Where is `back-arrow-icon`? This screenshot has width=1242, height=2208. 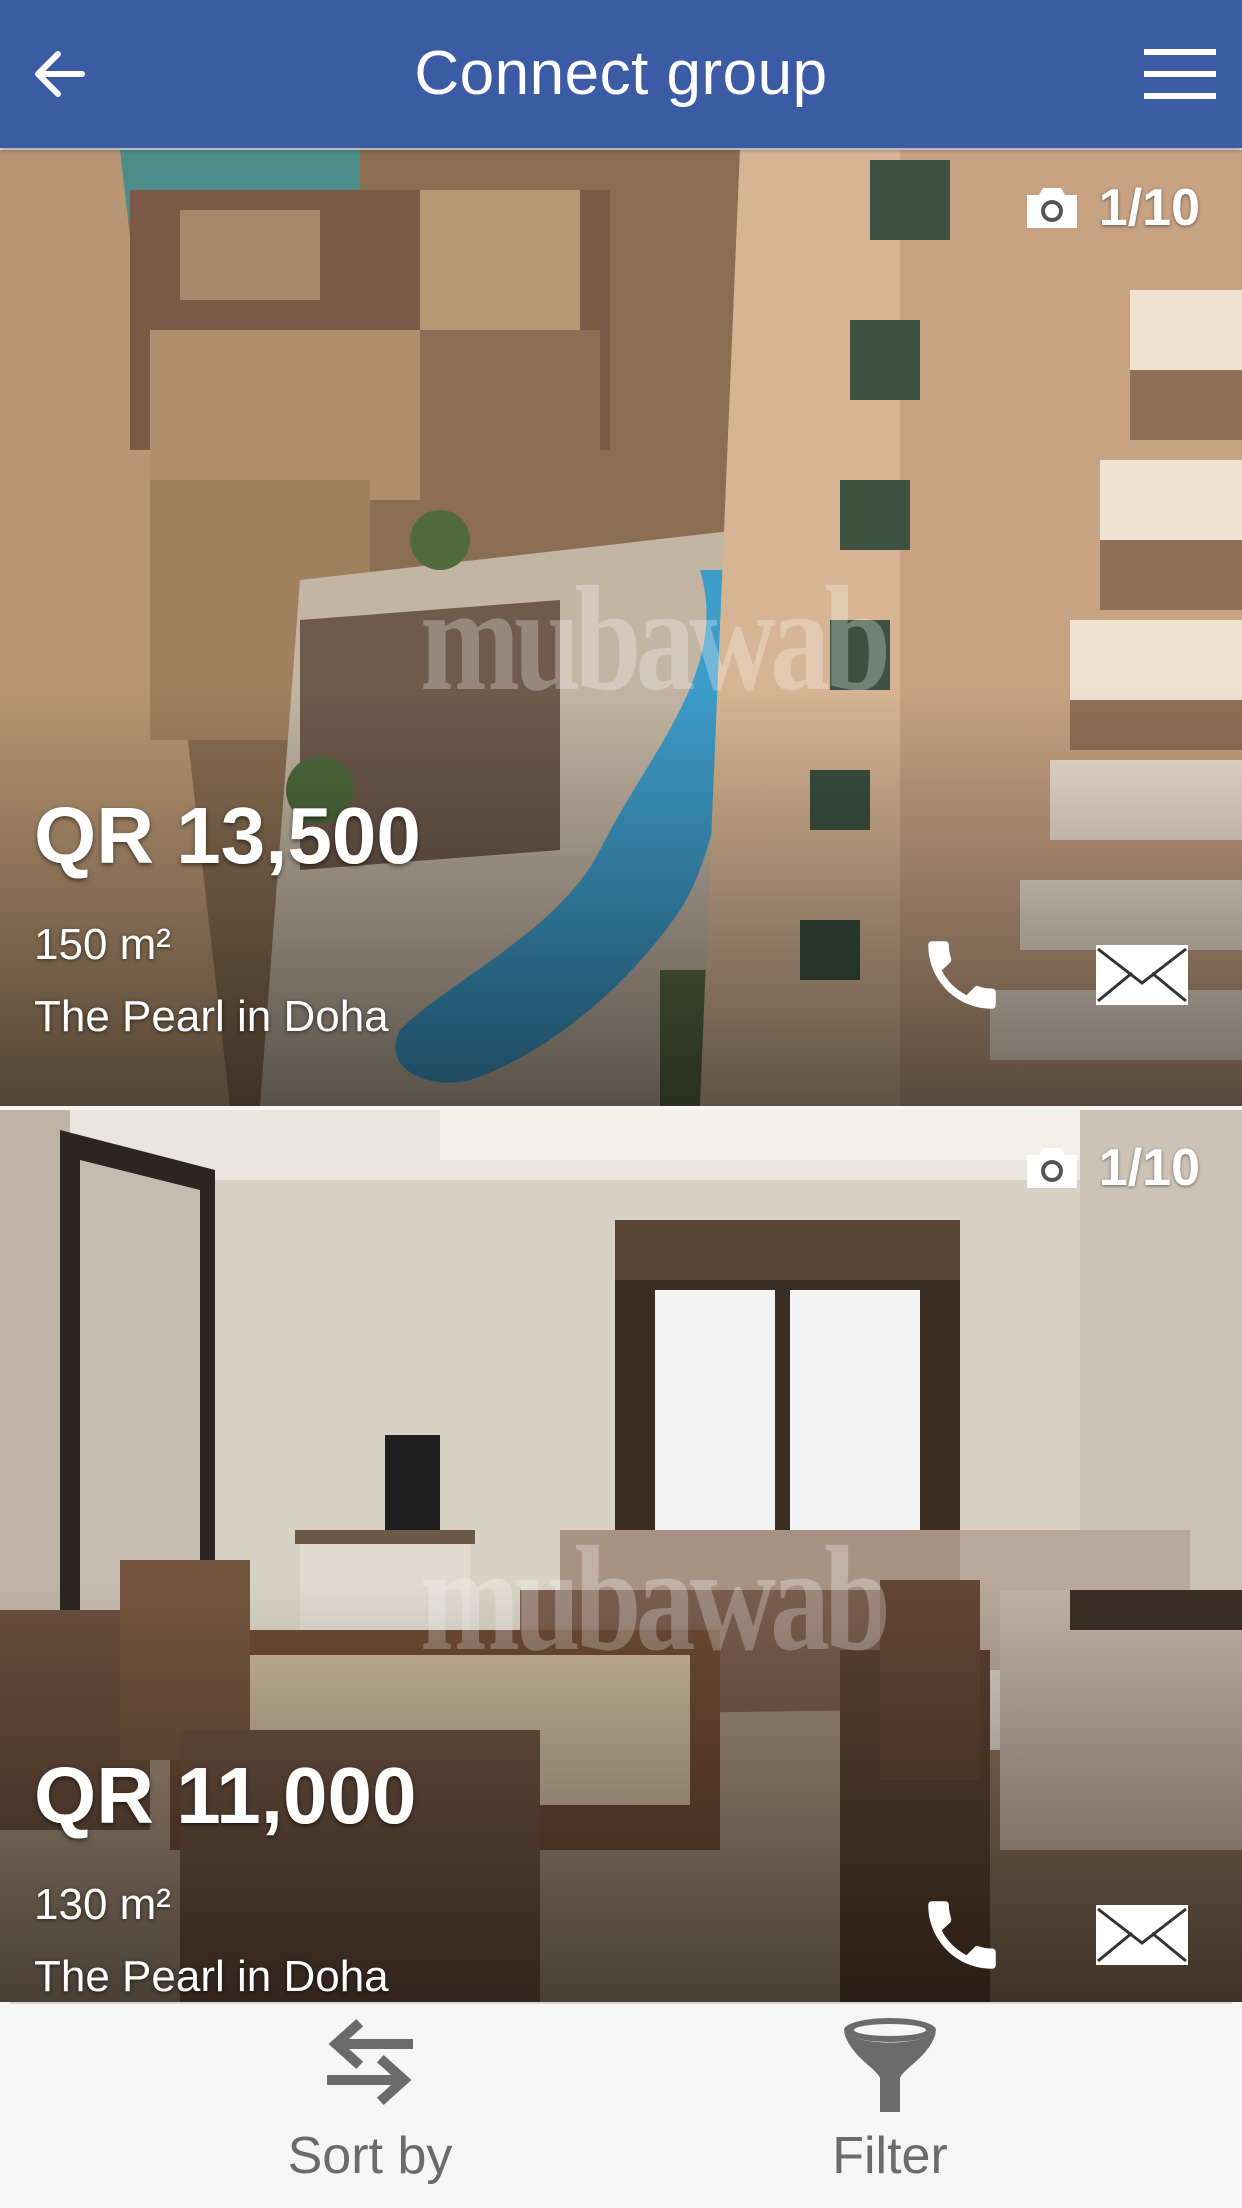 back-arrow-icon is located at coordinates (60, 74).